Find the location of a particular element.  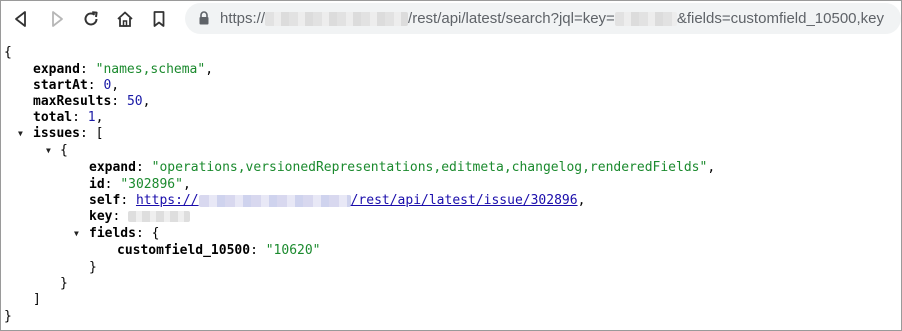

self-link: https:// /rest/api/latest/issue/302896 is located at coordinates (357, 200).